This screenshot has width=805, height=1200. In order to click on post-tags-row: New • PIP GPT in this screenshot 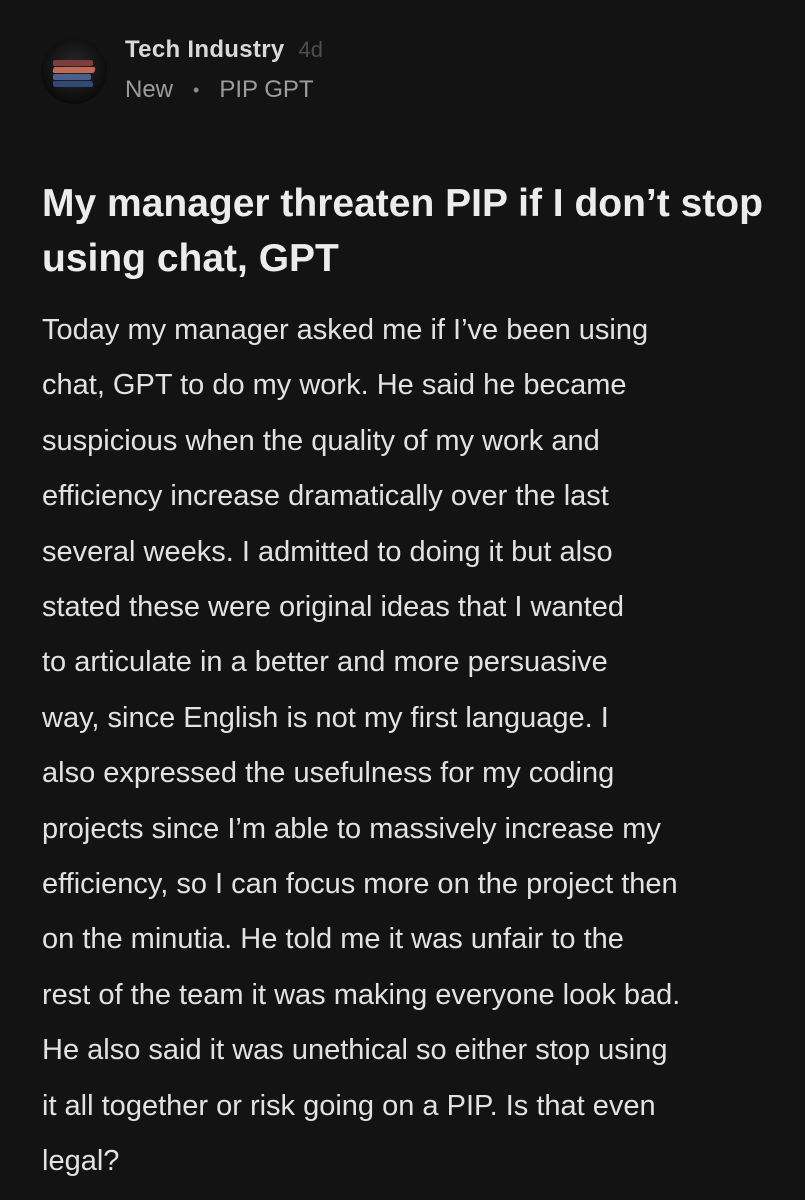, I will do `click(224, 90)`.